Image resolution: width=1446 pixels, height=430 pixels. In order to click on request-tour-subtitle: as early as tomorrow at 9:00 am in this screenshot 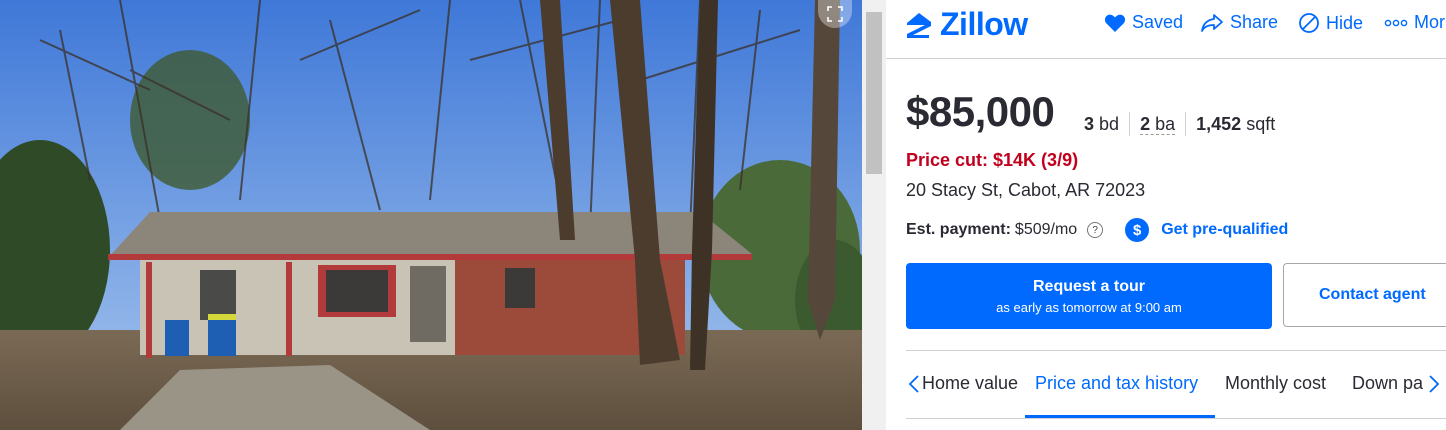, I will do `click(1089, 307)`.